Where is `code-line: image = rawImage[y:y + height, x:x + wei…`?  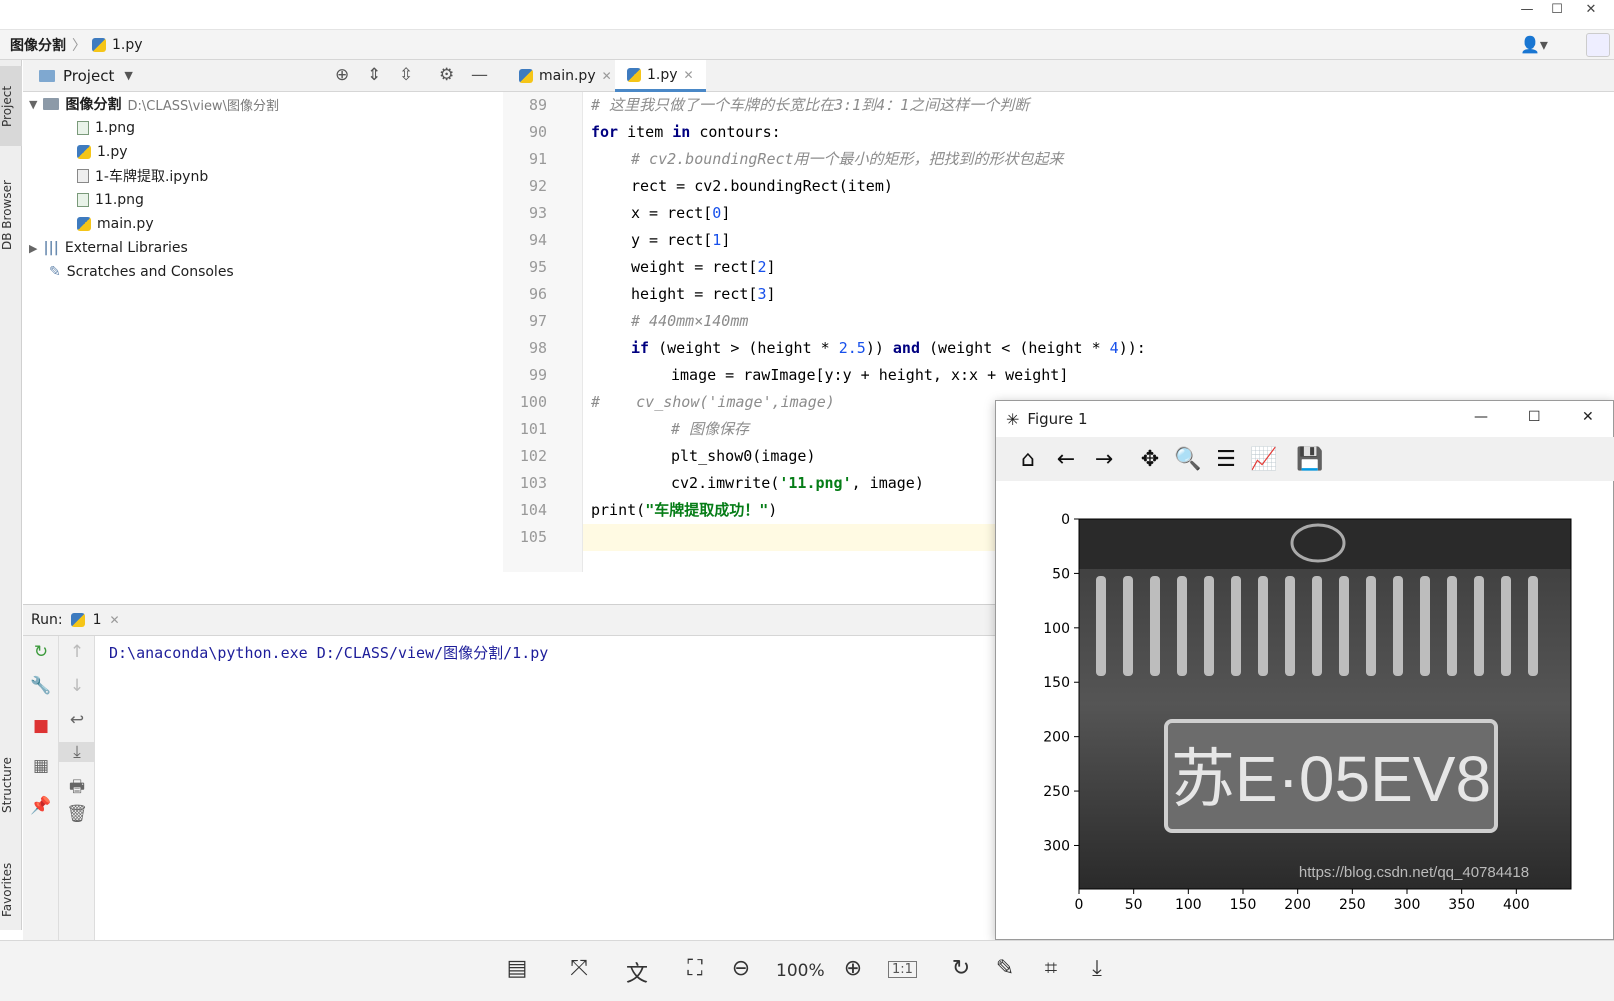
code-line: image = rawImage[y:y + height, x:x + wei… is located at coordinates (870, 375).